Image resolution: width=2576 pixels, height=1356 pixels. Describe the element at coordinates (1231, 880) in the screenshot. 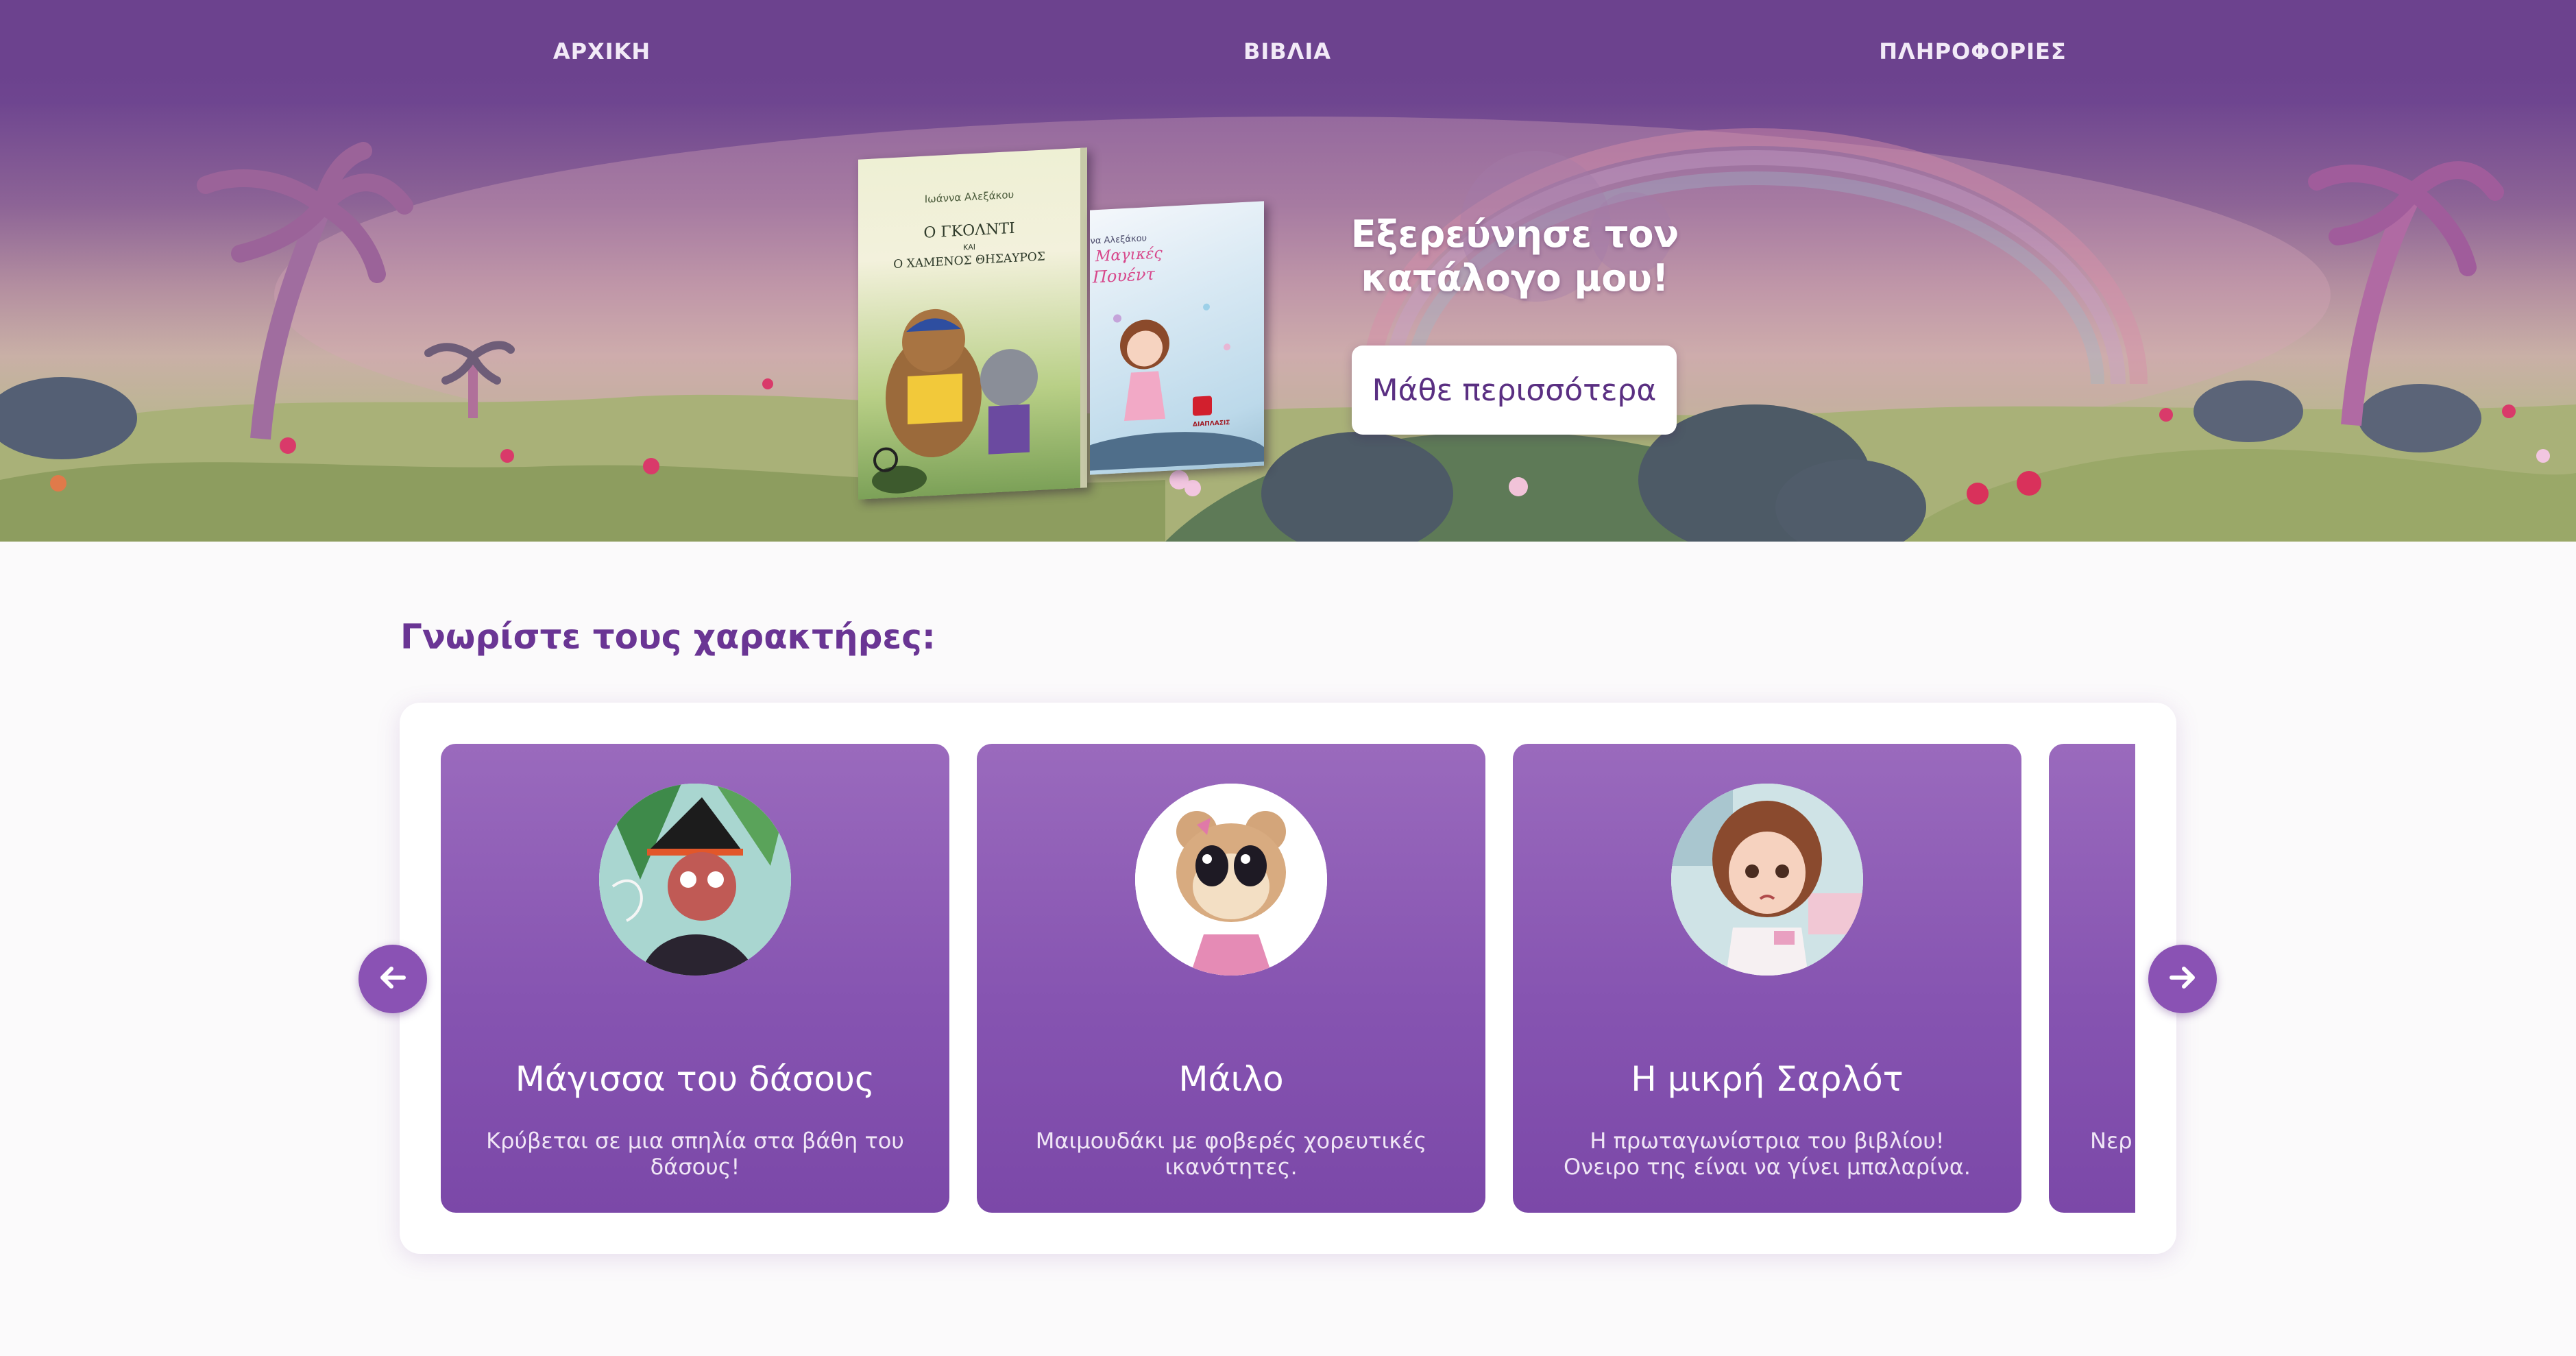

I see `character-avatar-milo` at that location.